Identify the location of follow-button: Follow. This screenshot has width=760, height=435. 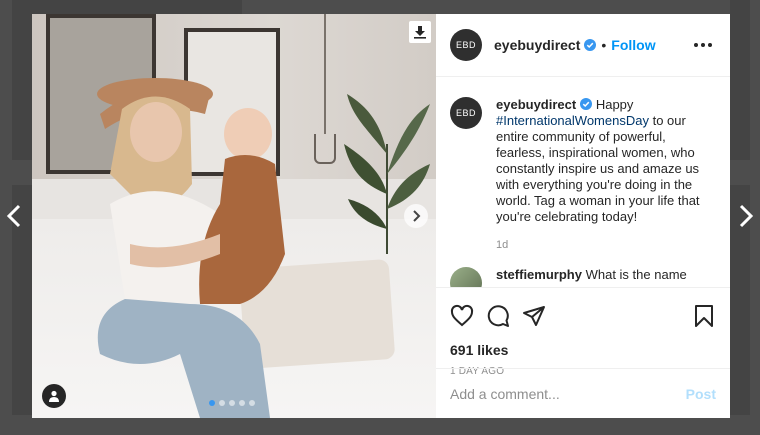
(633, 45).